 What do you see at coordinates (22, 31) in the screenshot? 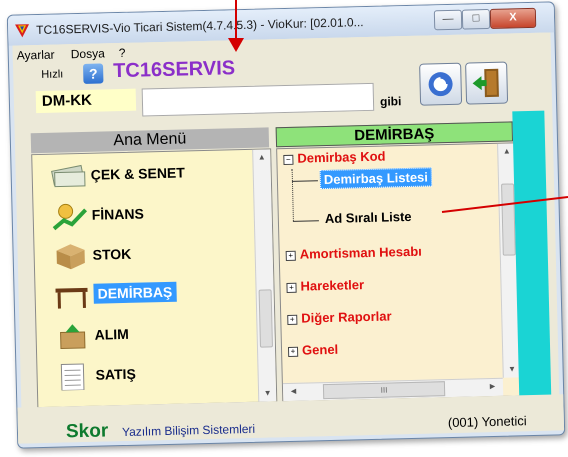
I see `app-logo-icon` at bounding box center [22, 31].